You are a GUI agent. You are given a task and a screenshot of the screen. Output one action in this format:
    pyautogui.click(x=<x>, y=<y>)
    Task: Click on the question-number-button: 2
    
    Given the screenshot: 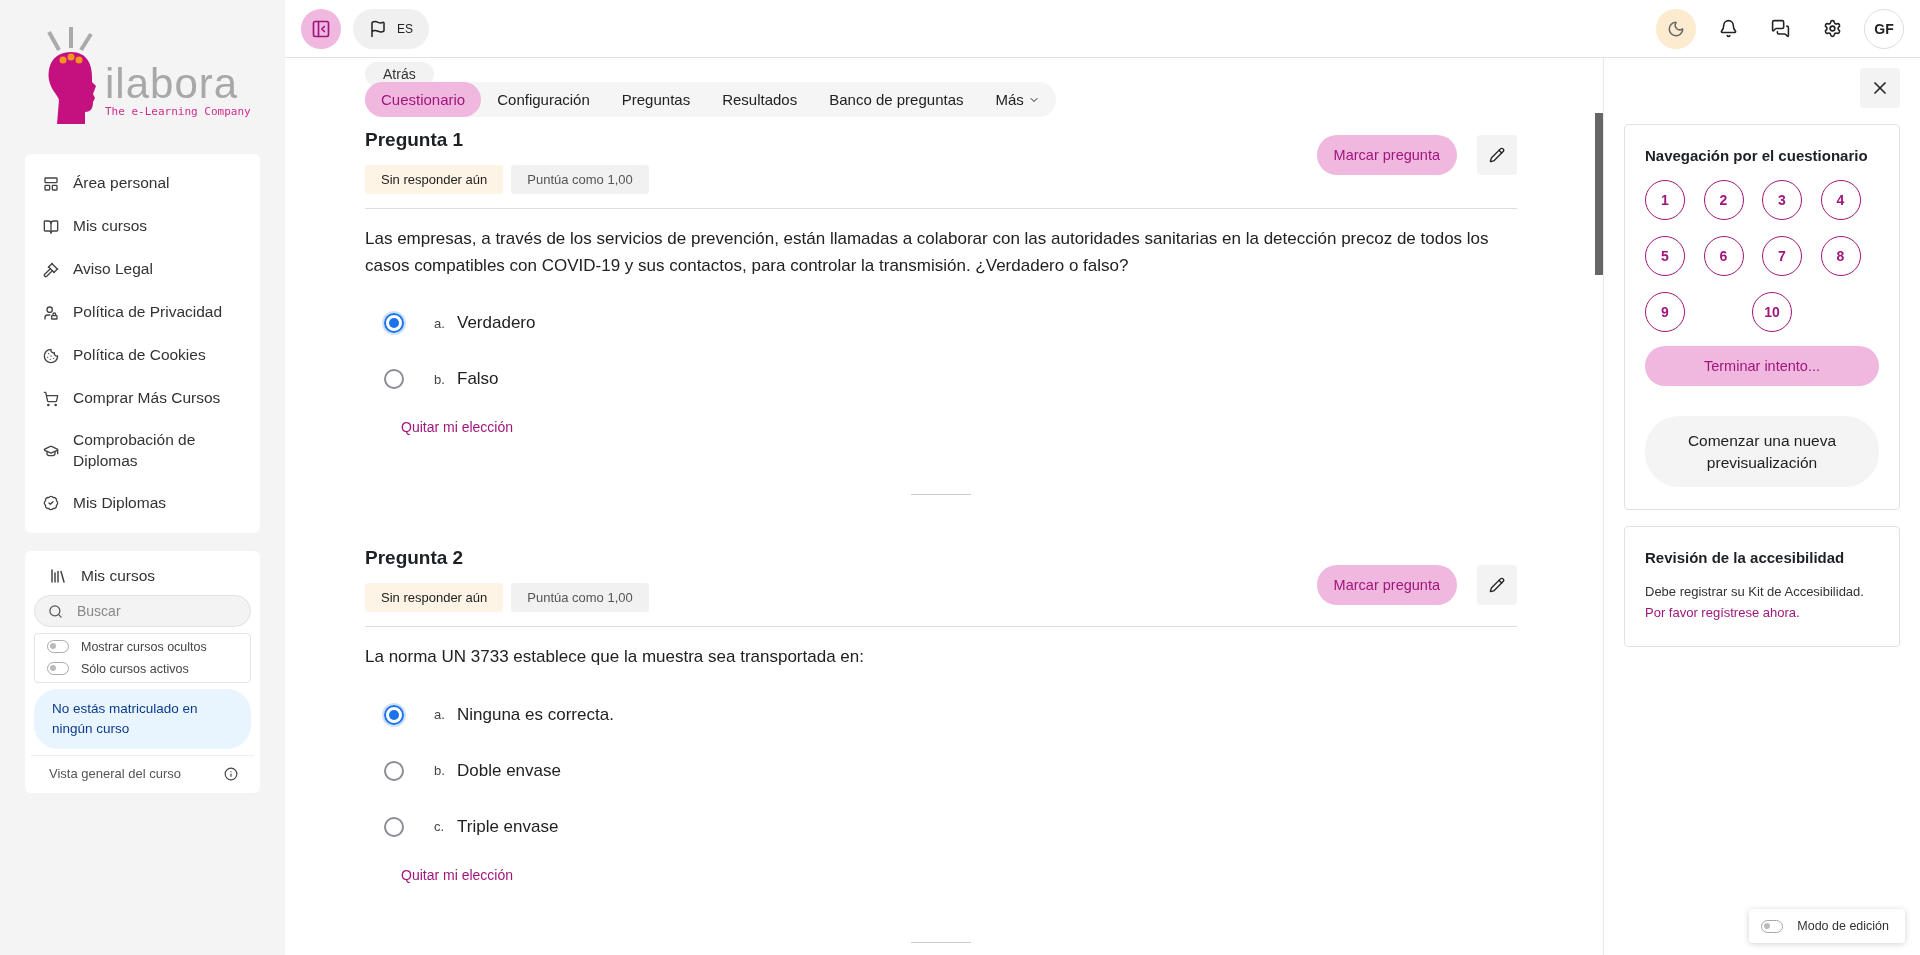 What is the action you would take?
    pyautogui.click(x=1723, y=200)
    